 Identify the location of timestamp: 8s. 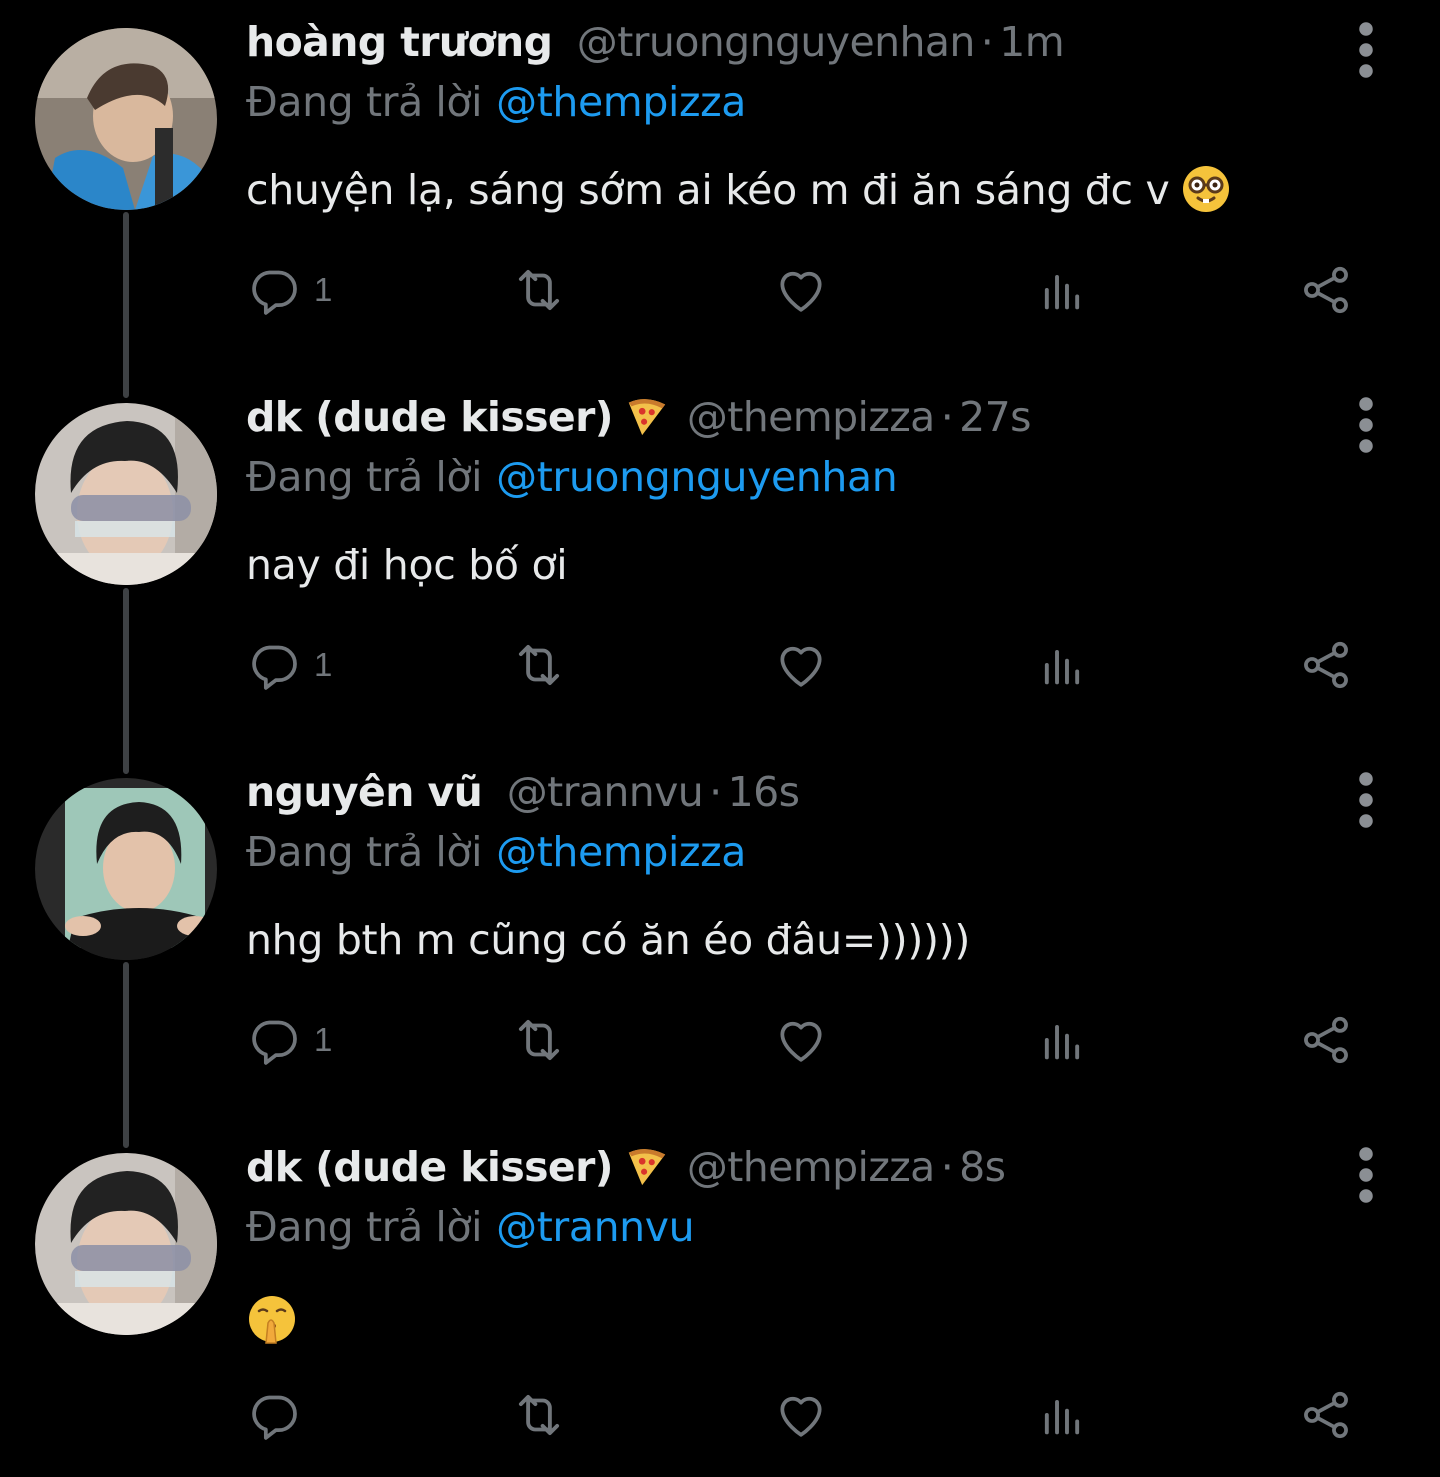
(982, 1167).